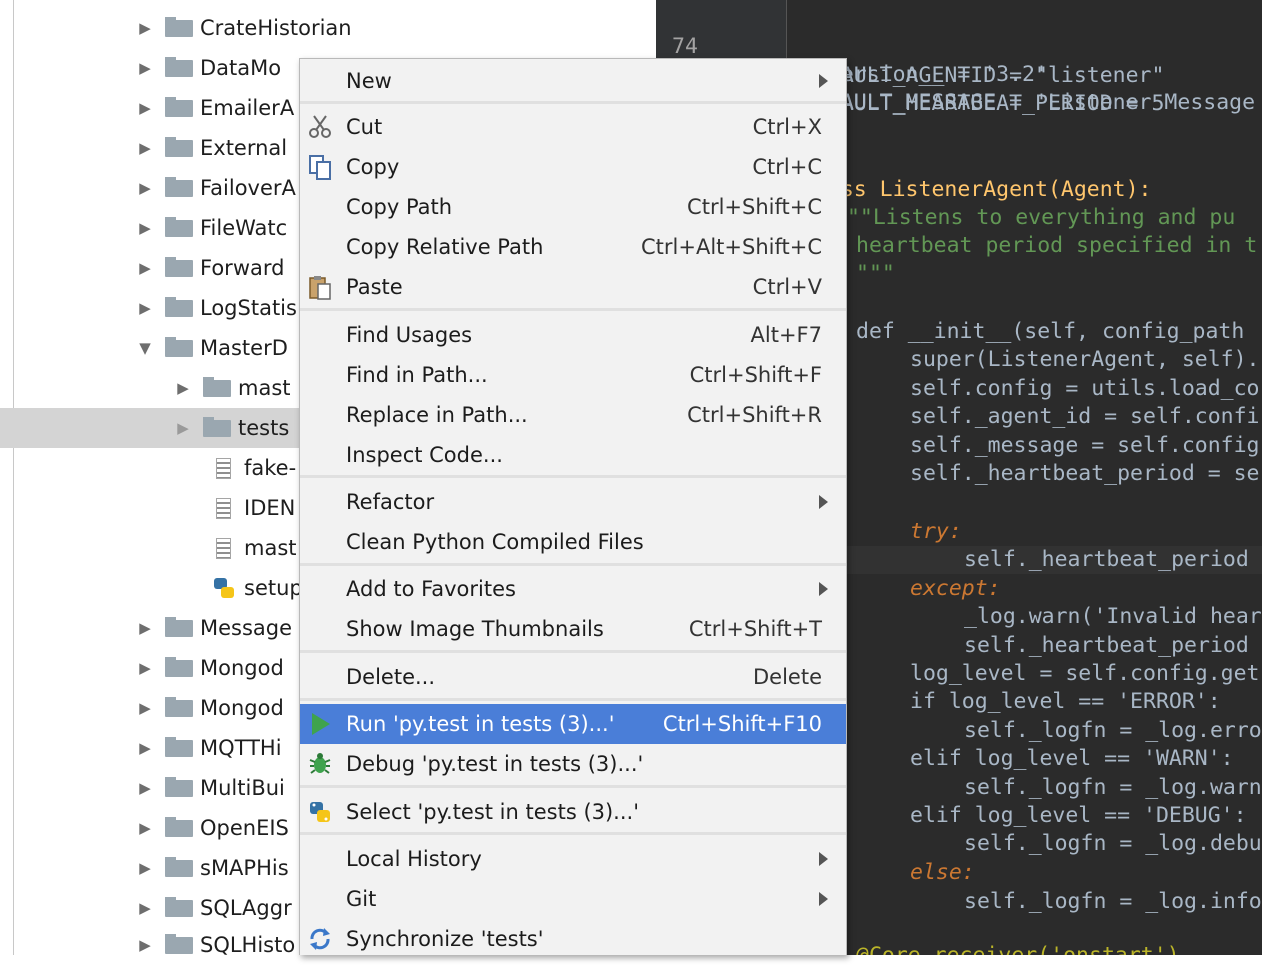 This screenshot has width=1262, height=965. What do you see at coordinates (573, 375) in the screenshot?
I see `menu-item-find-in-path: Find in Path... Ctrl+Shift+F` at bounding box center [573, 375].